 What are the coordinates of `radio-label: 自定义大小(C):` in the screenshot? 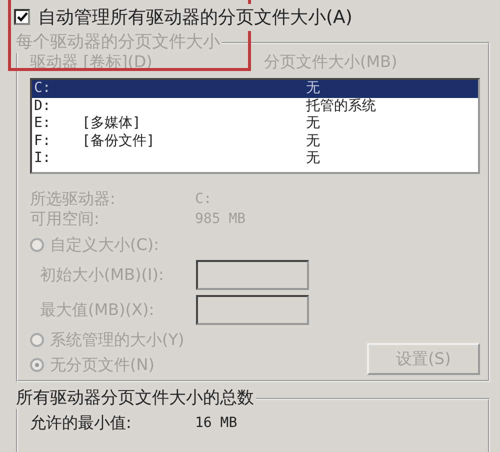 It's located at (105, 245).